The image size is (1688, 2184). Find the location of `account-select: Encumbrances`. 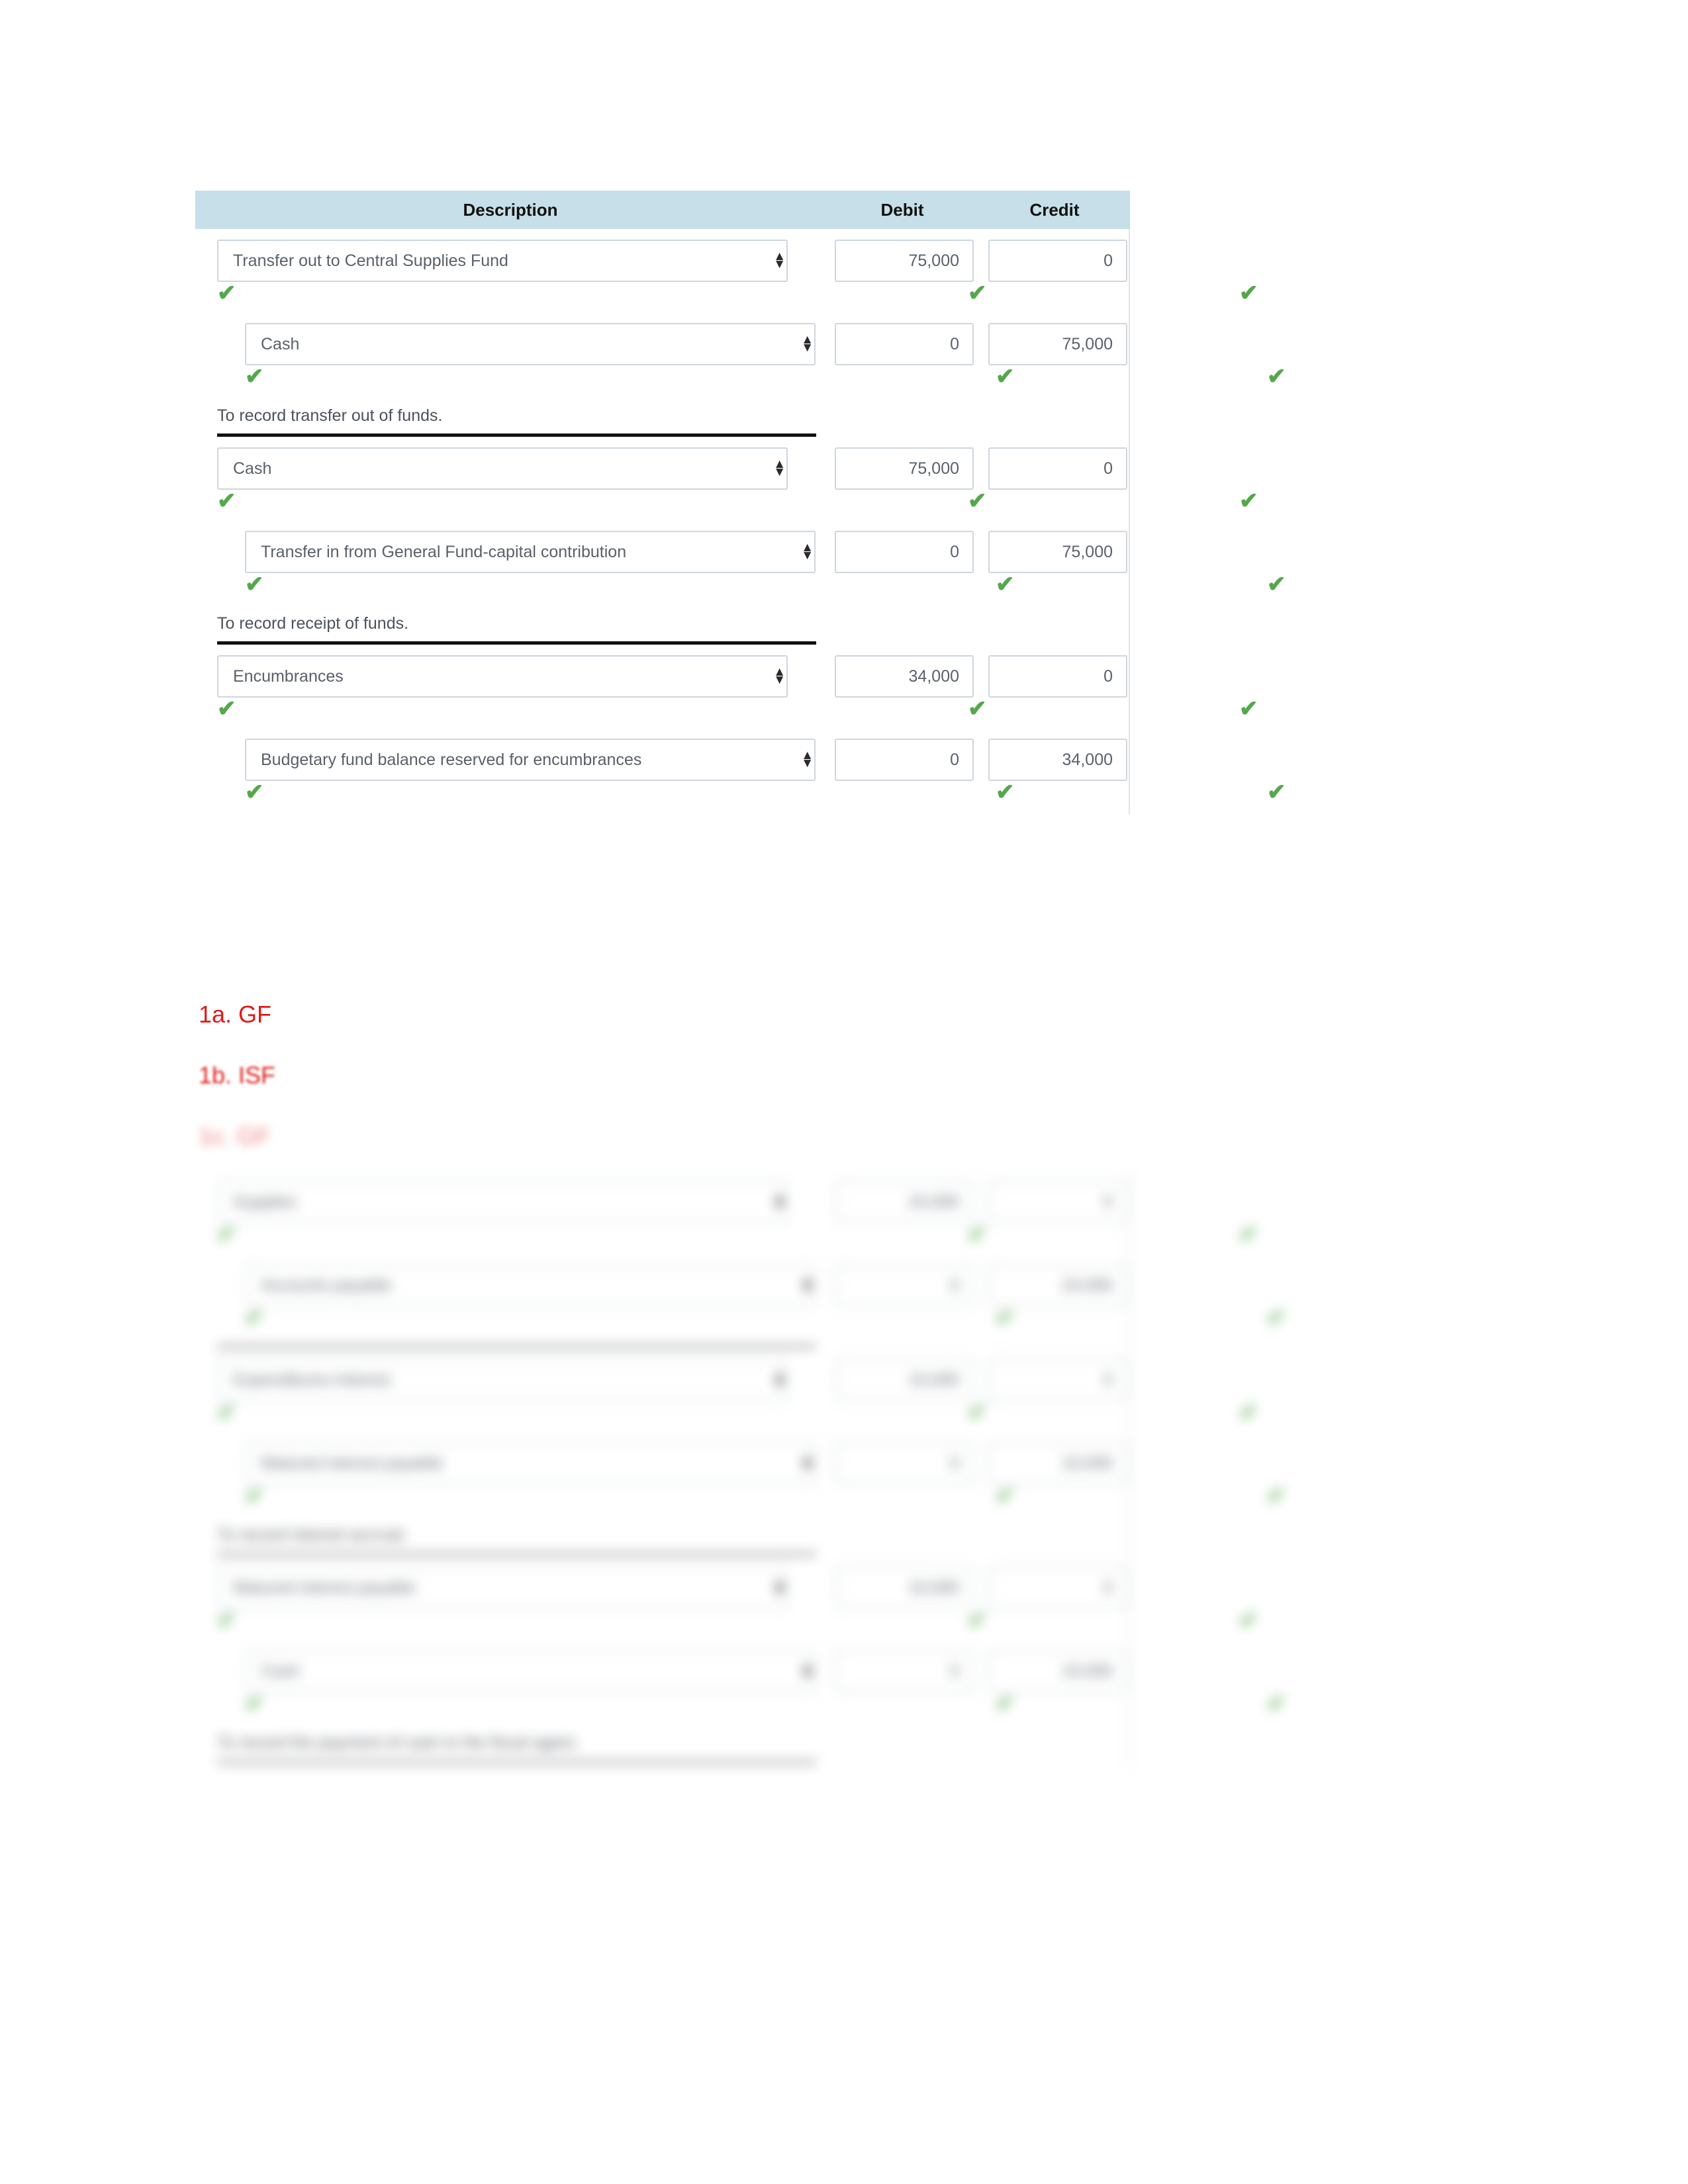

account-select: Encumbrances is located at coordinates (502, 676).